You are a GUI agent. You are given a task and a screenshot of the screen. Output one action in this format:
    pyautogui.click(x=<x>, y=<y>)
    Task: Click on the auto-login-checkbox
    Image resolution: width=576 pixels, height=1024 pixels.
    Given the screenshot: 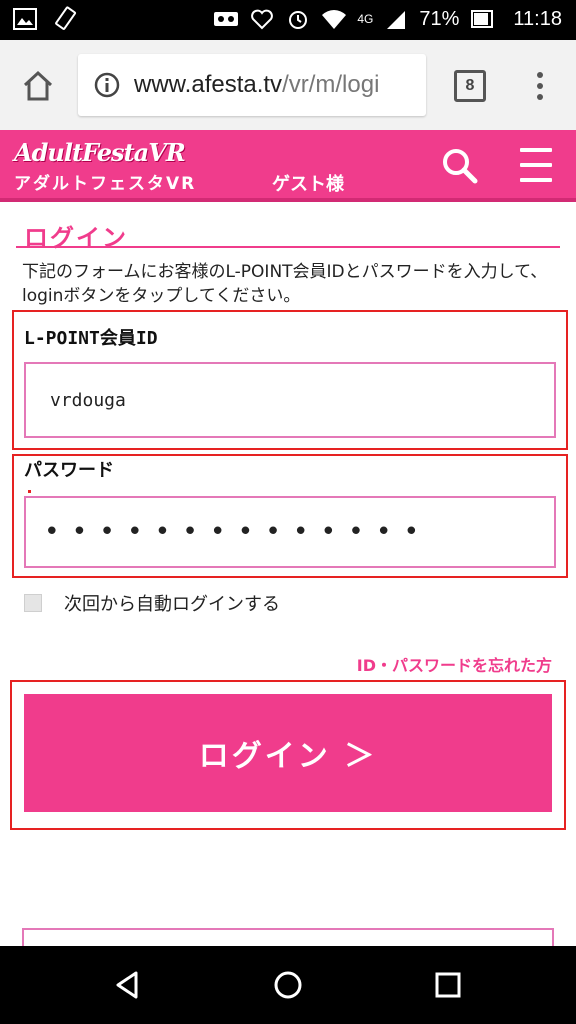 What is the action you would take?
    pyautogui.click(x=33, y=603)
    